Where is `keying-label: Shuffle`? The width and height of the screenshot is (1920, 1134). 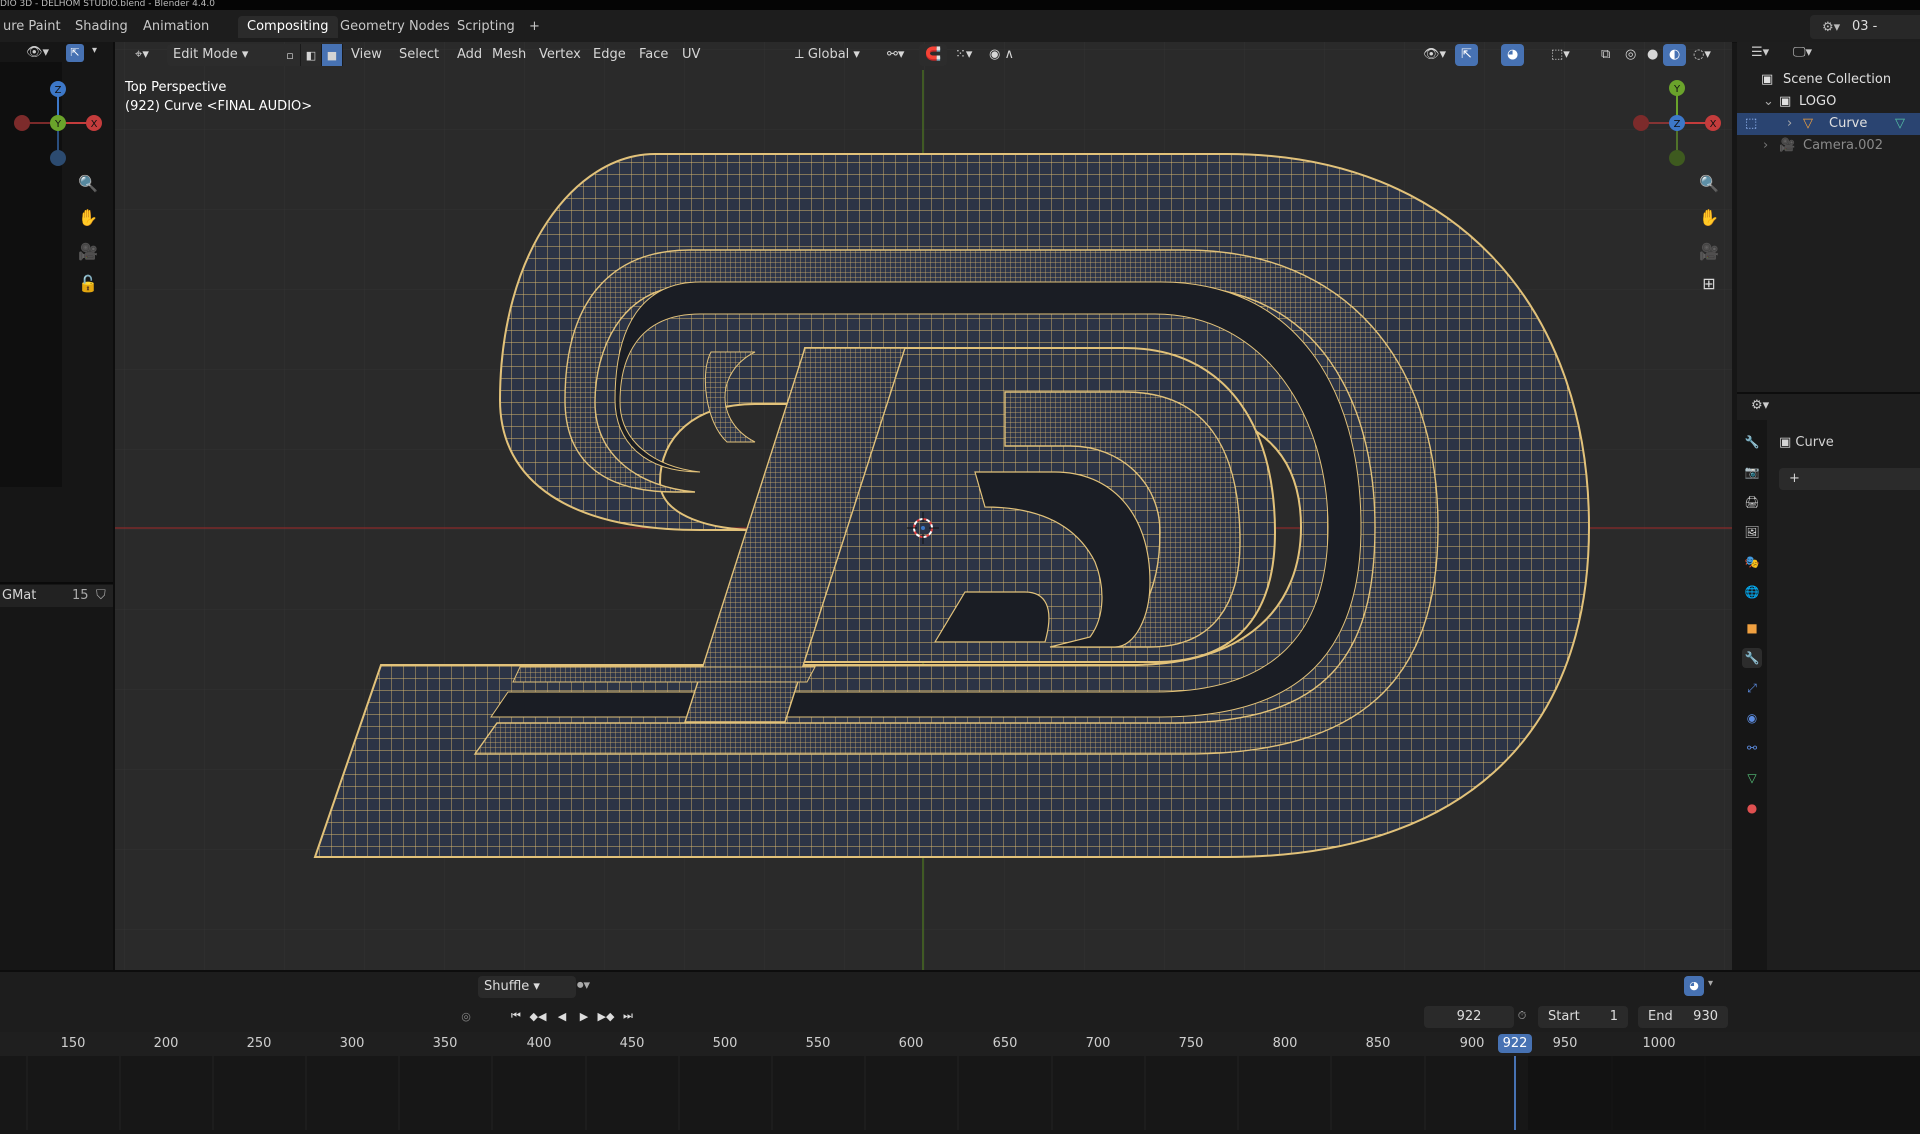 keying-label: Shuffle is located at coordinates (507, 986).